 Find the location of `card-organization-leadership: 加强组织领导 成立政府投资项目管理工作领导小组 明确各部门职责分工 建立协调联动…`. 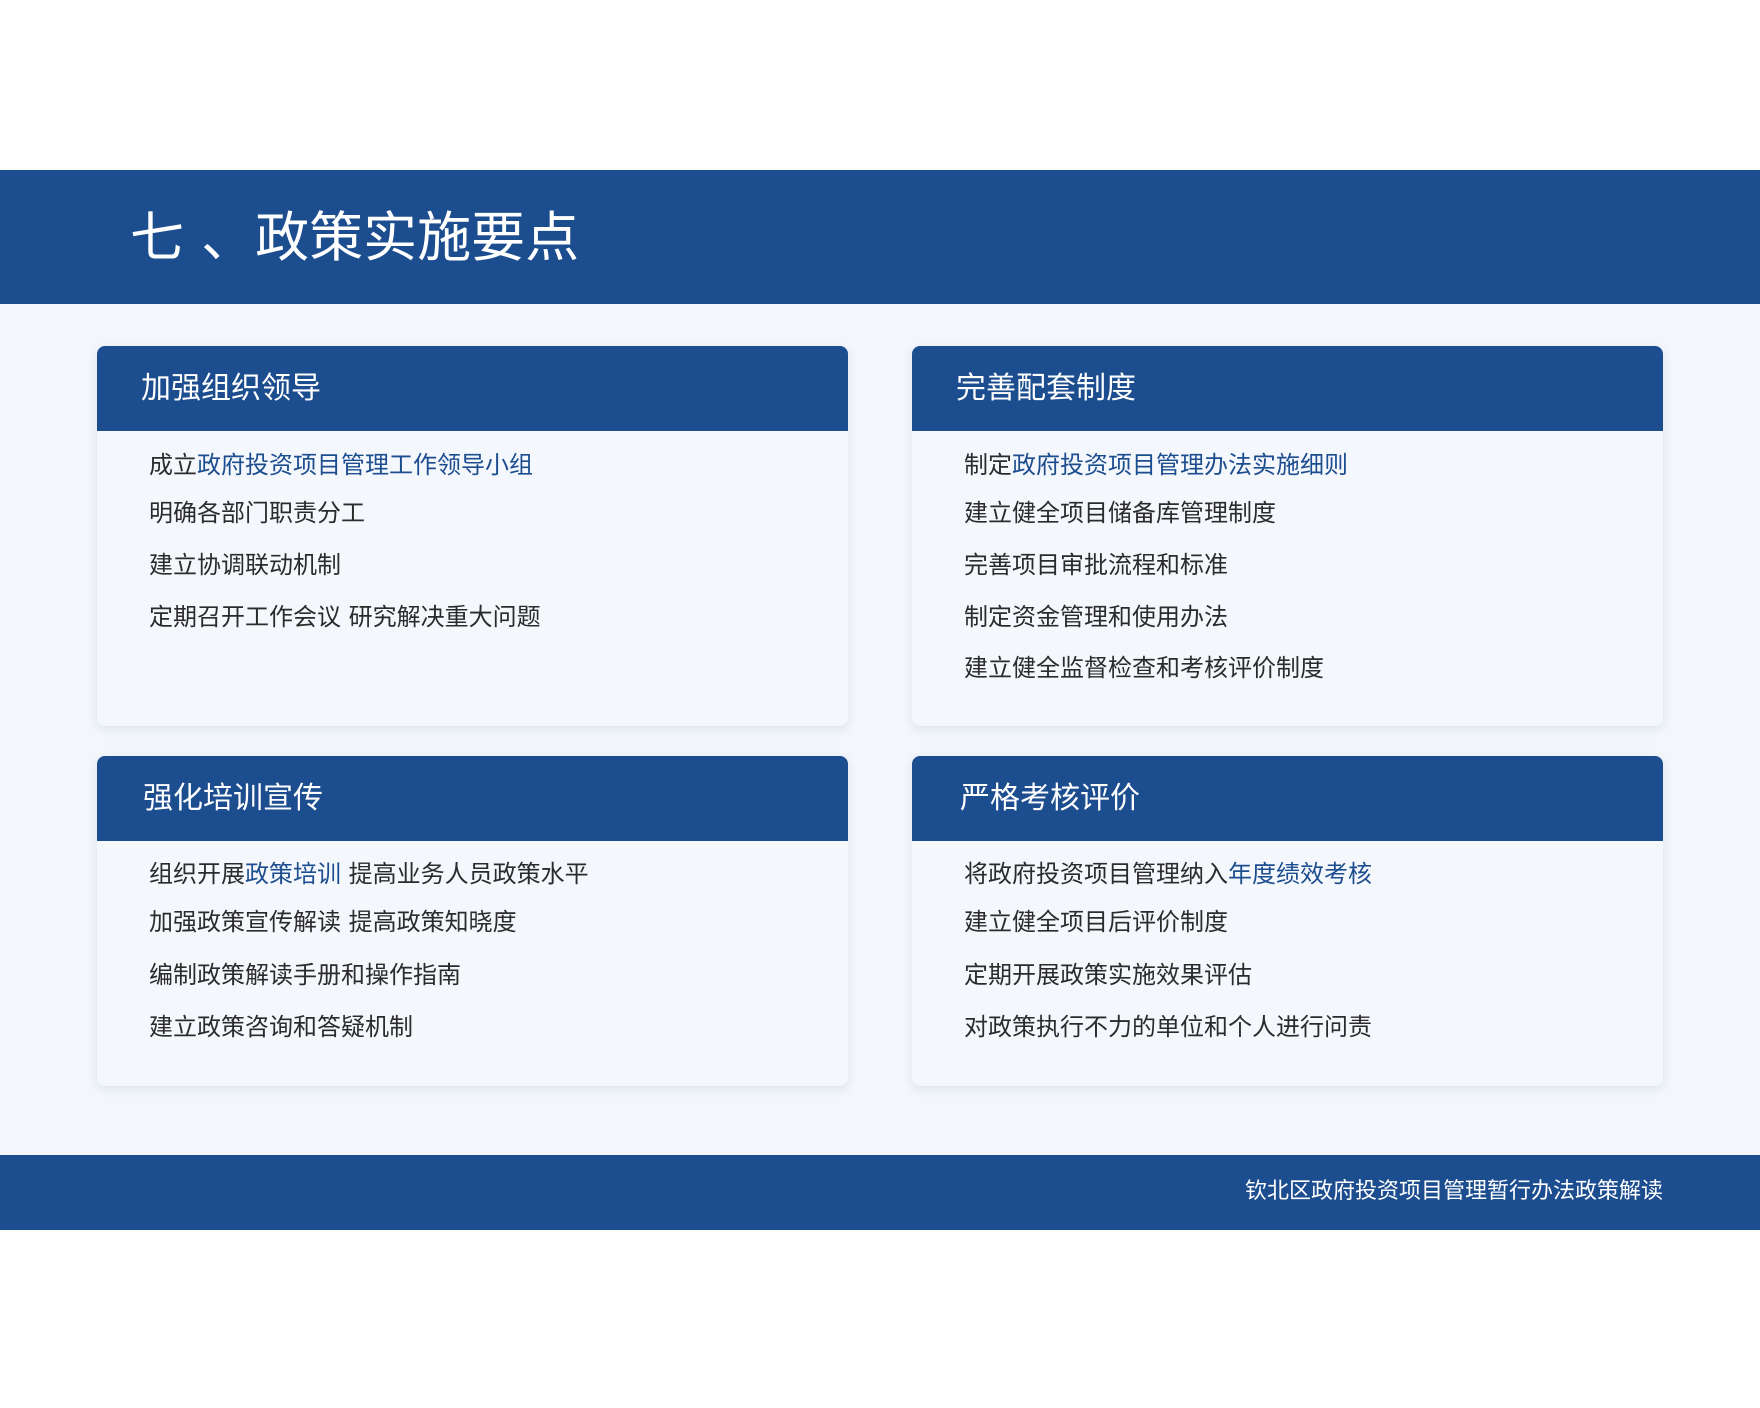

card-organization-leadership: 加强组织领导 成立政府投资项目管理工作领导小组 明确各部门职责分工 建立协调联动… is located at coordinates (472, 536).